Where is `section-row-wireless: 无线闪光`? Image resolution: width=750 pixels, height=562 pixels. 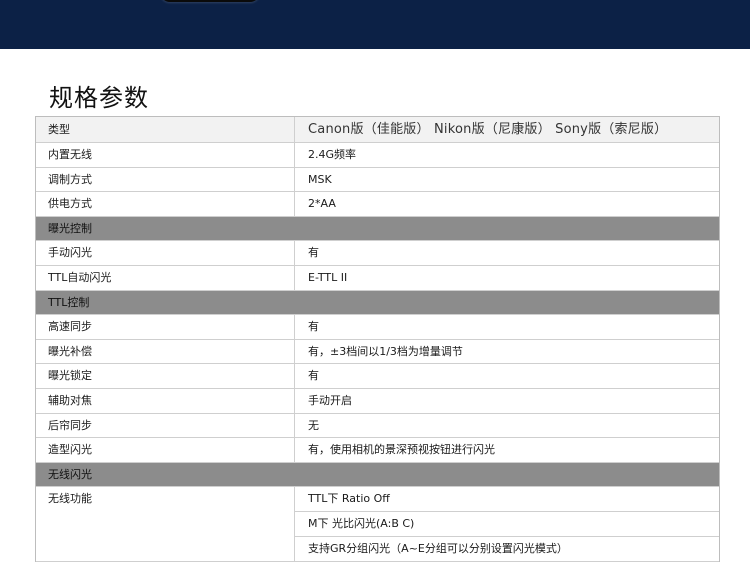
section-row-wireless: 无线闪光 is located at coordinates (377, 475).